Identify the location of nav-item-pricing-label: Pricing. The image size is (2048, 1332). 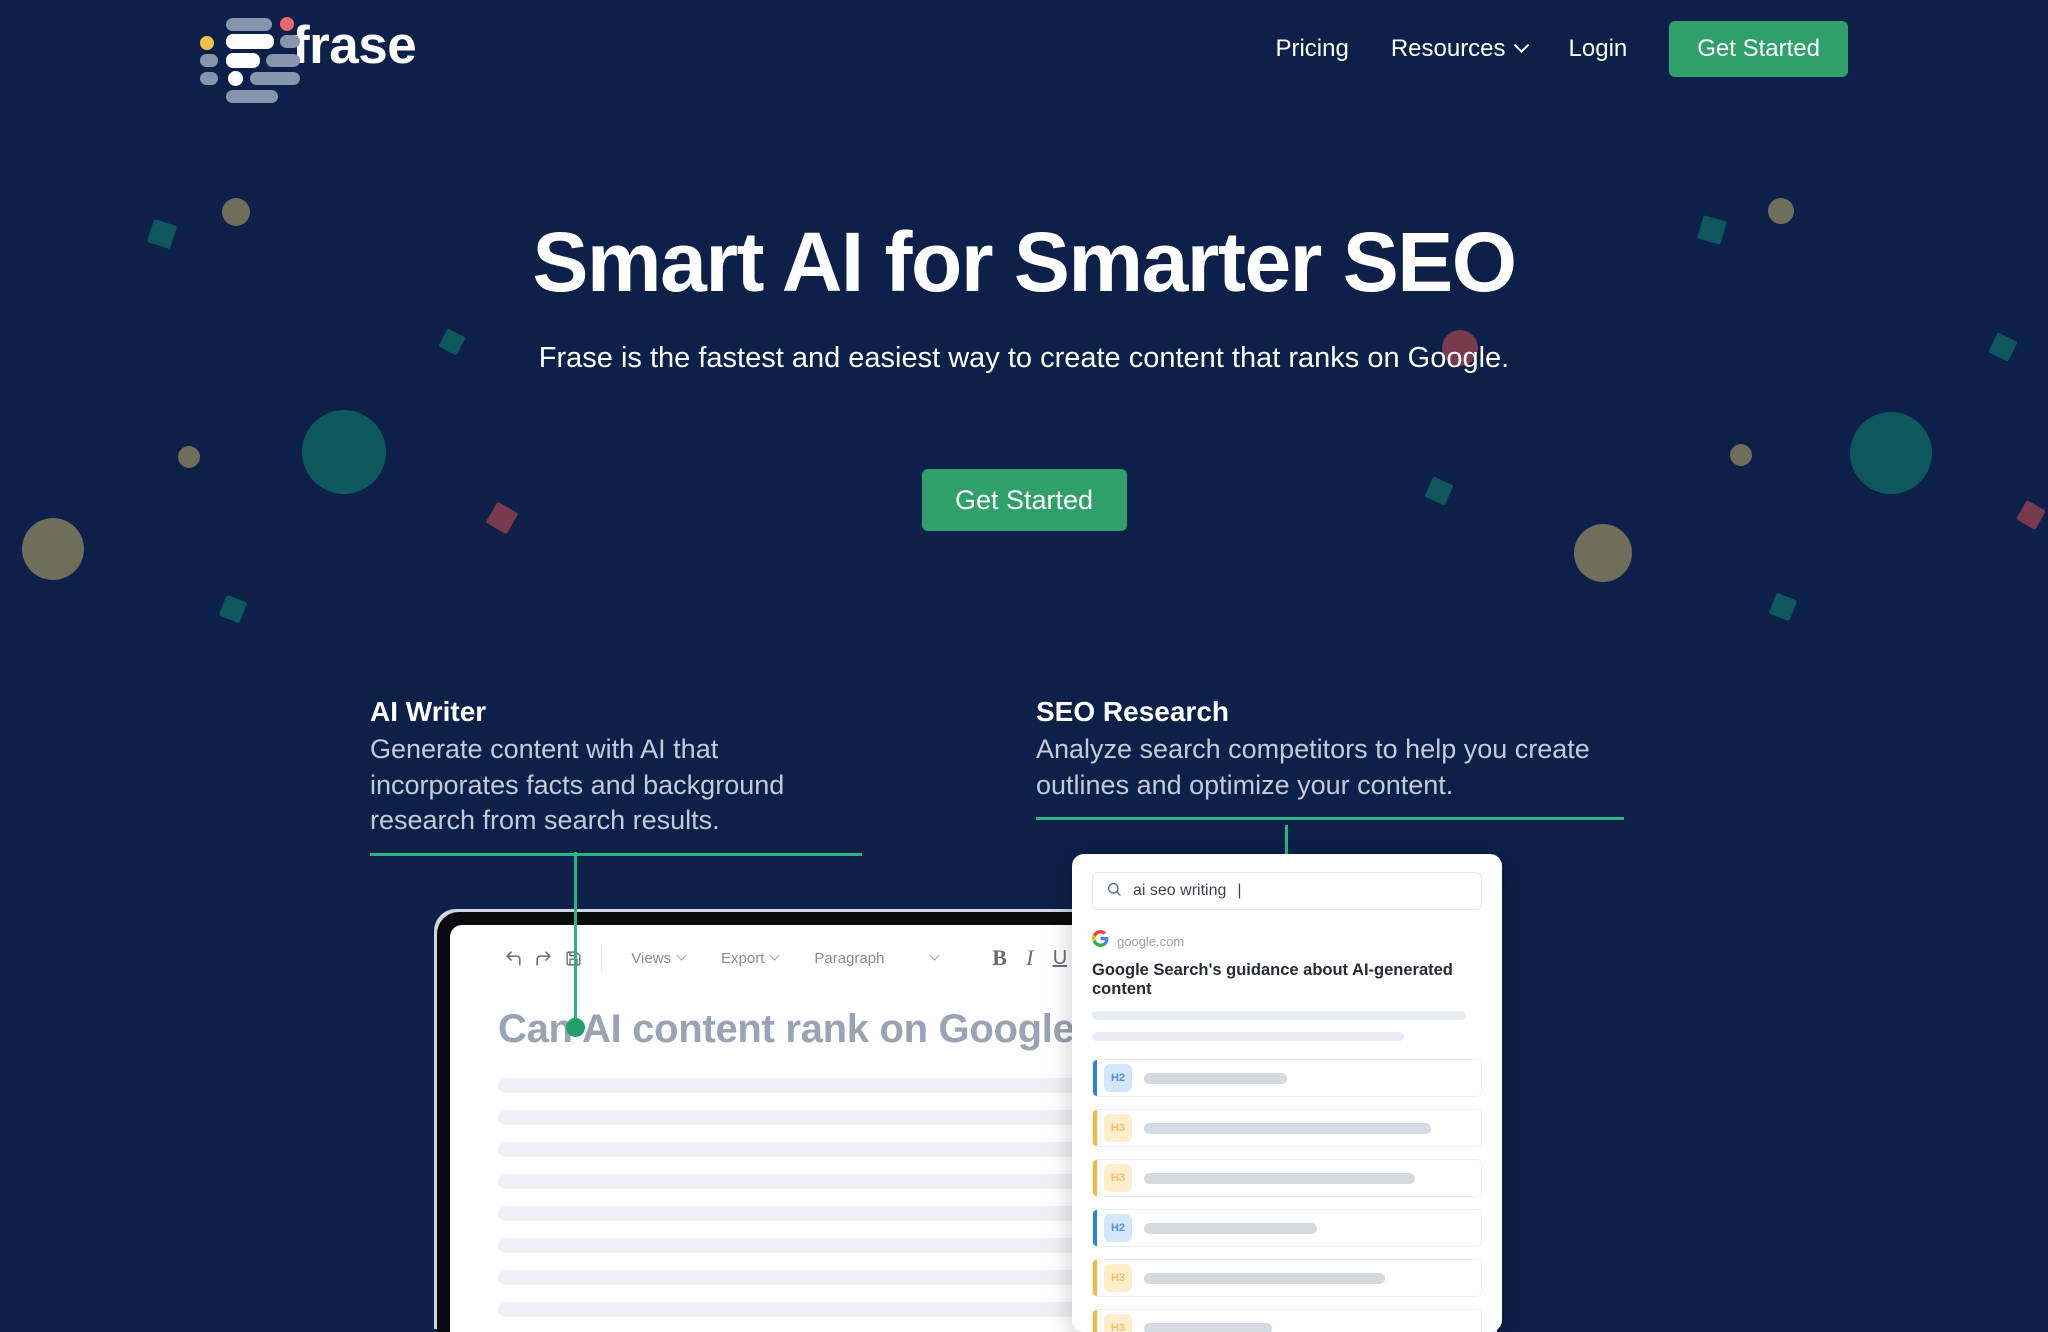
(1312, 48).